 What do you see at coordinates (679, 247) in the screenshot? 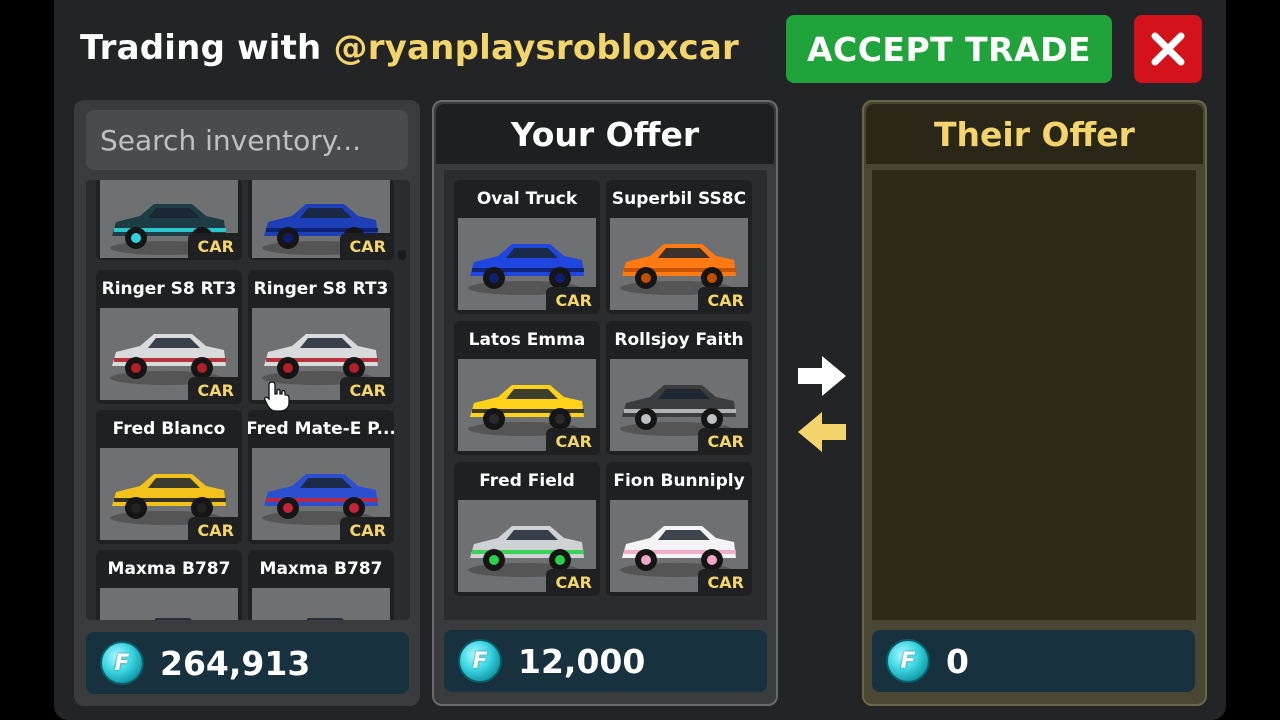
I see `your_offer-item-card: Superbil SS8C CAR` at bounding box center [679, 247].